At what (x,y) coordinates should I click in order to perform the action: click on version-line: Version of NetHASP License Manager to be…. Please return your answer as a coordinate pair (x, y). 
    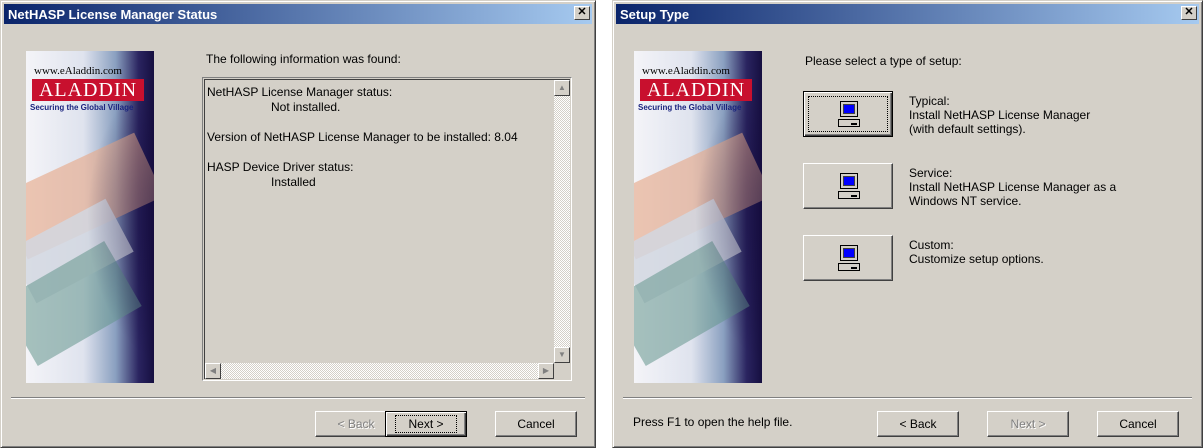
    Looking at the image, I should click on (362, 137).